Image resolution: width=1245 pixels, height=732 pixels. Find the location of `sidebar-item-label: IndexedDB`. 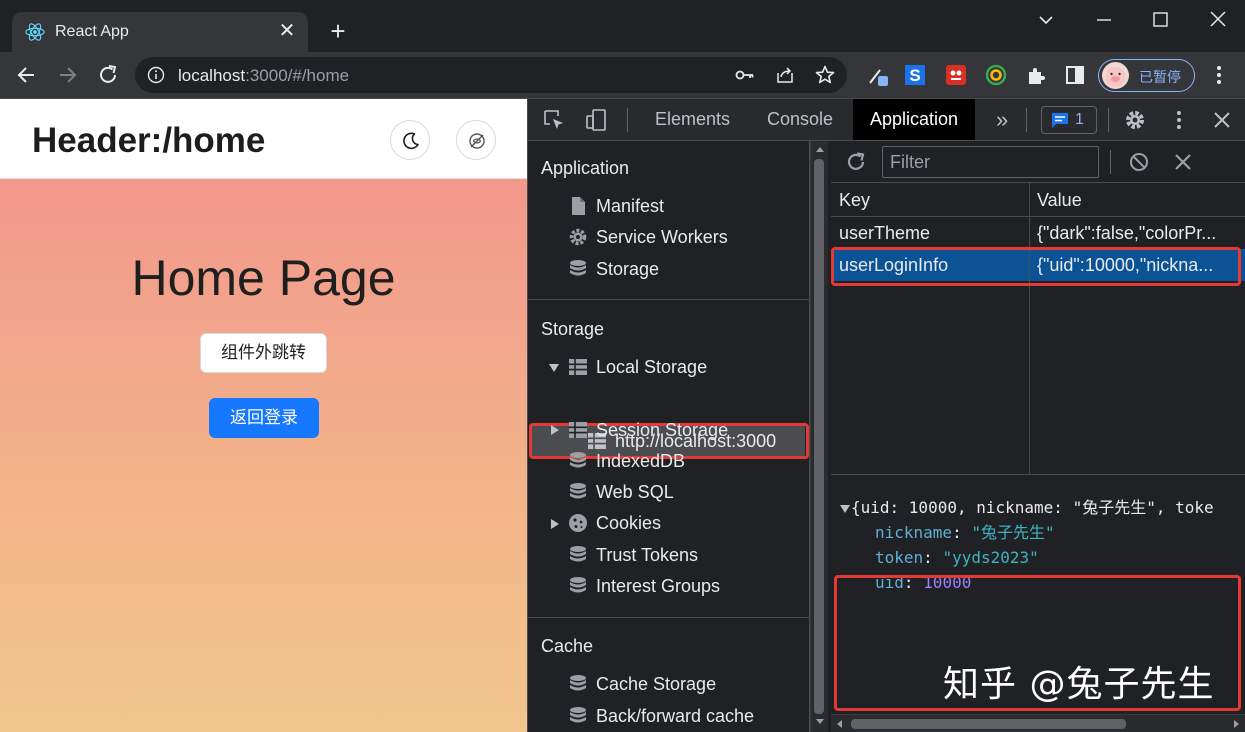

sidebar-item-label: IndexedDB is located at coordinates (641, 461).